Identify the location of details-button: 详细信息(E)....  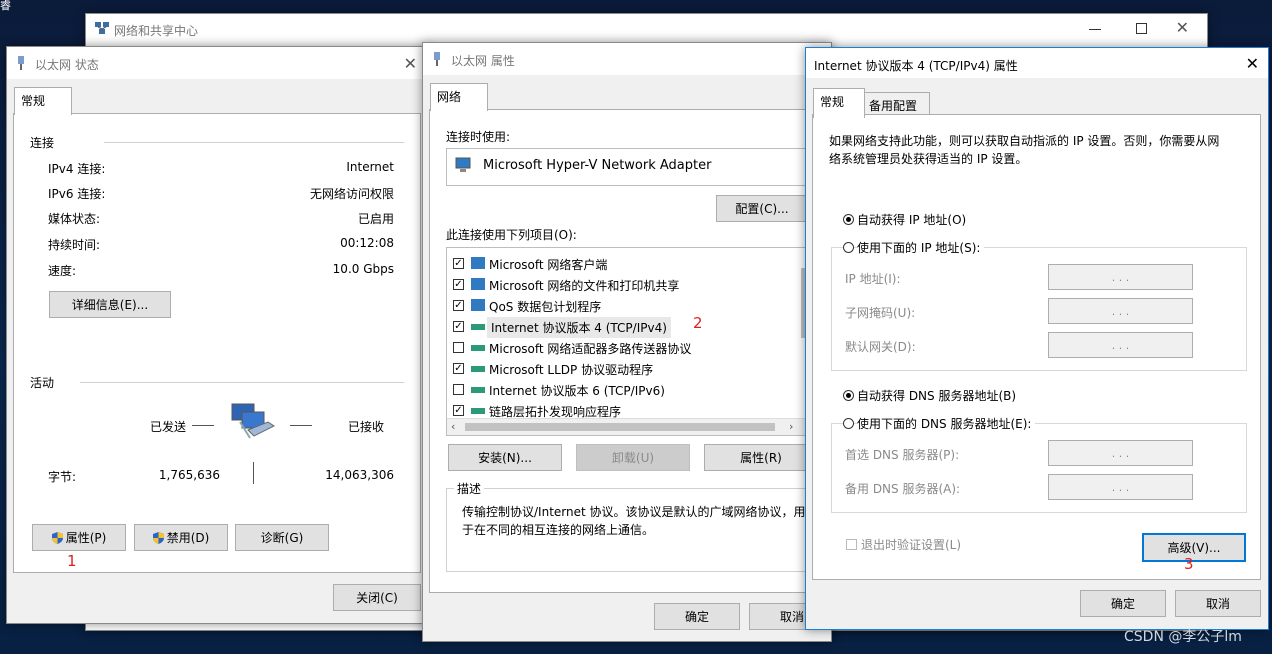
(110, 304).